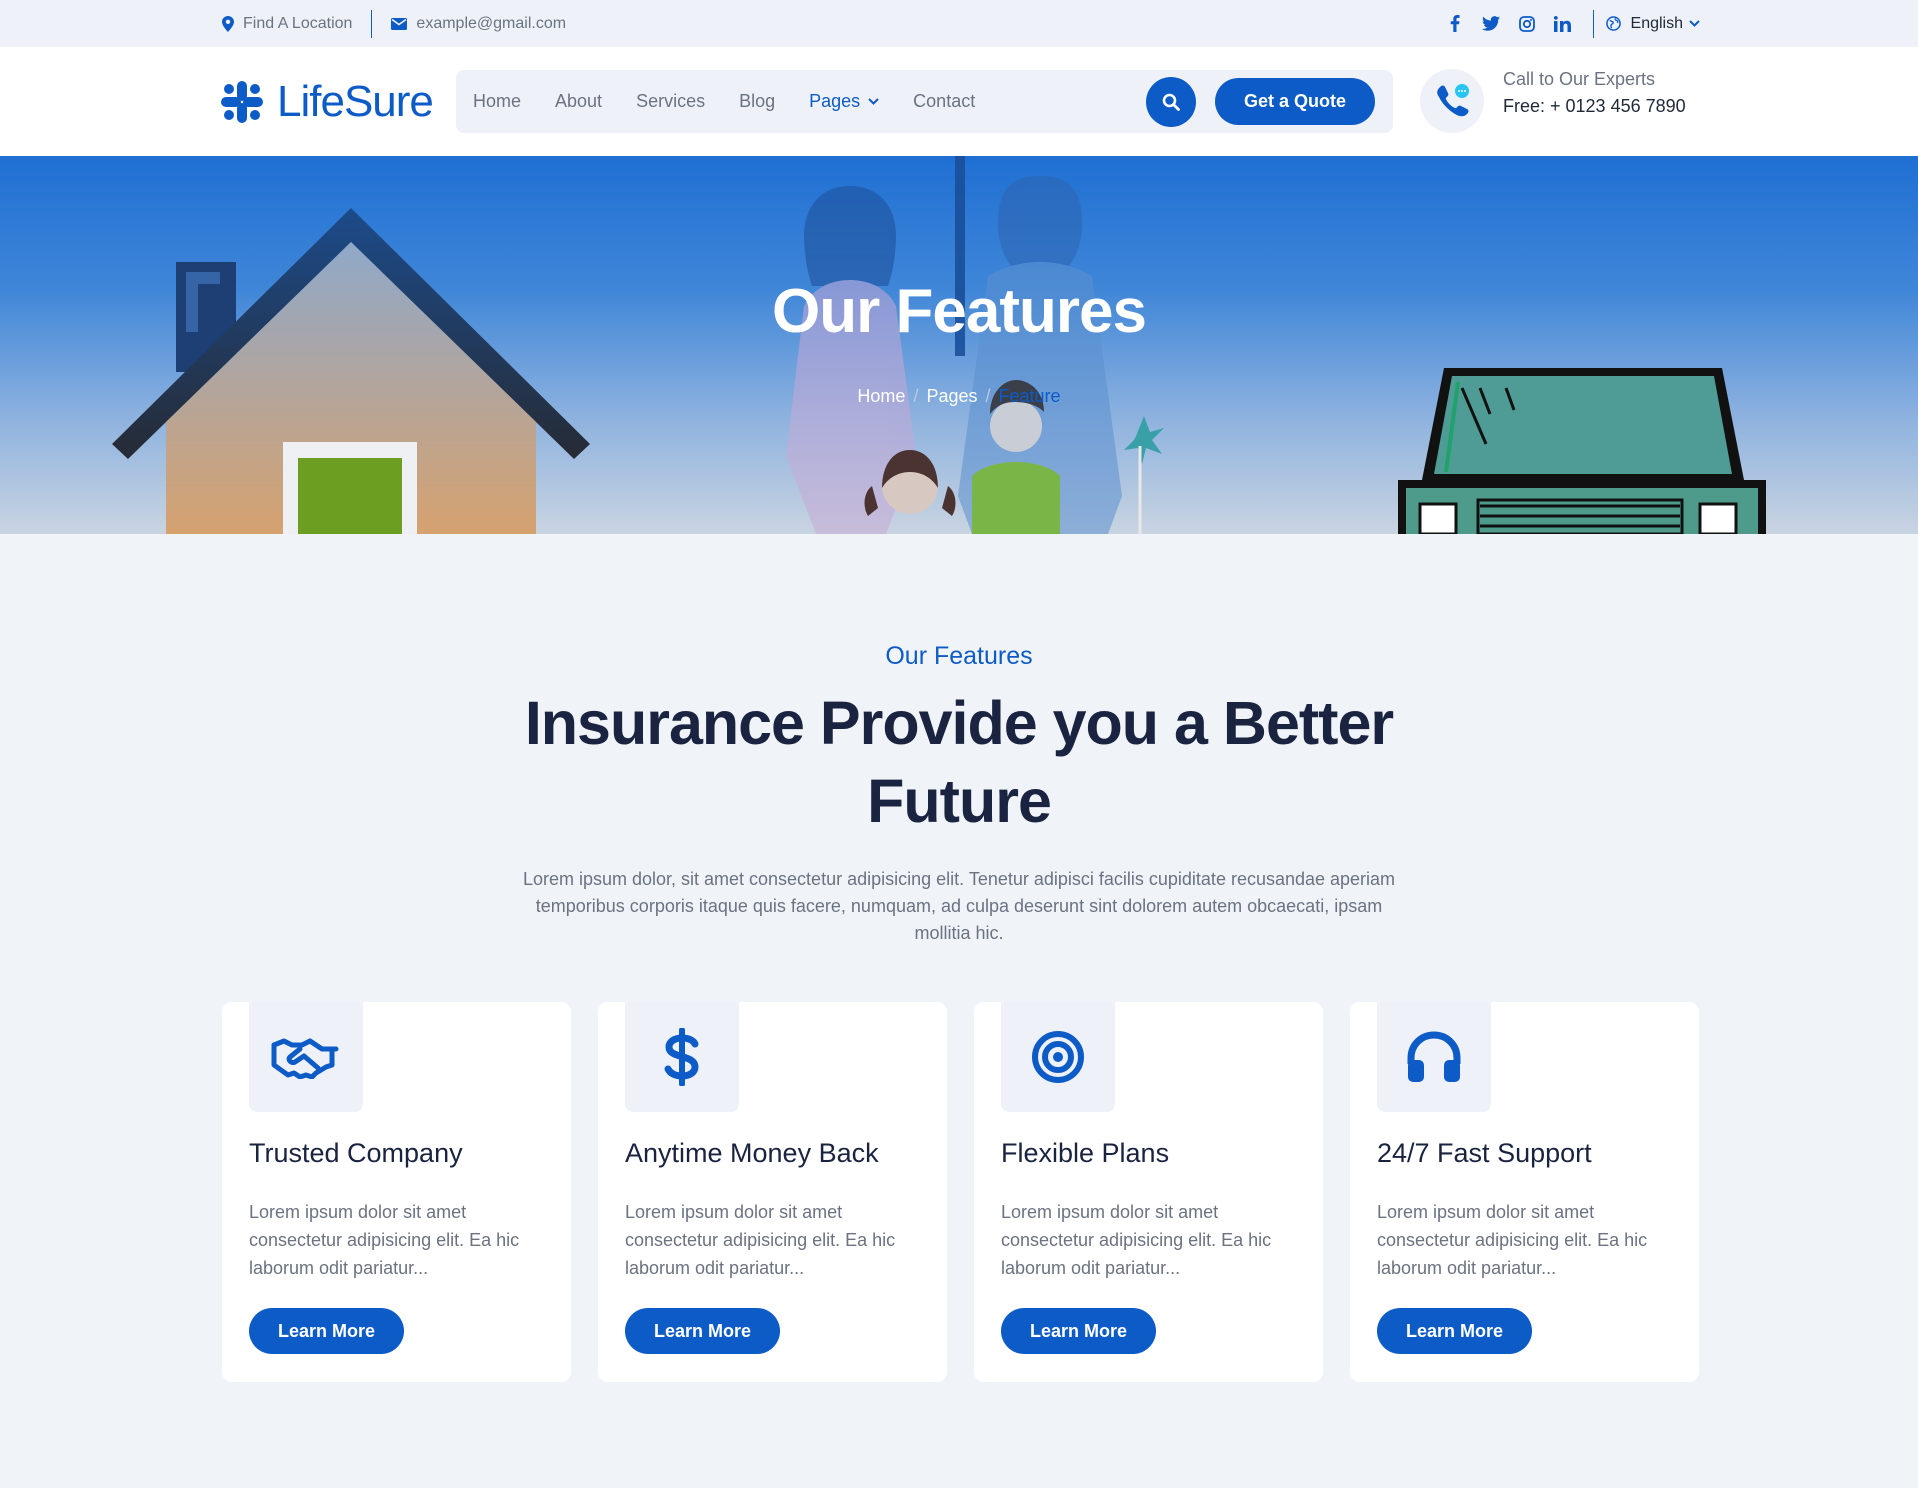 This screenshot has width=1918, height=1488. I want to click on language-selector: English, so click(1652, 23).